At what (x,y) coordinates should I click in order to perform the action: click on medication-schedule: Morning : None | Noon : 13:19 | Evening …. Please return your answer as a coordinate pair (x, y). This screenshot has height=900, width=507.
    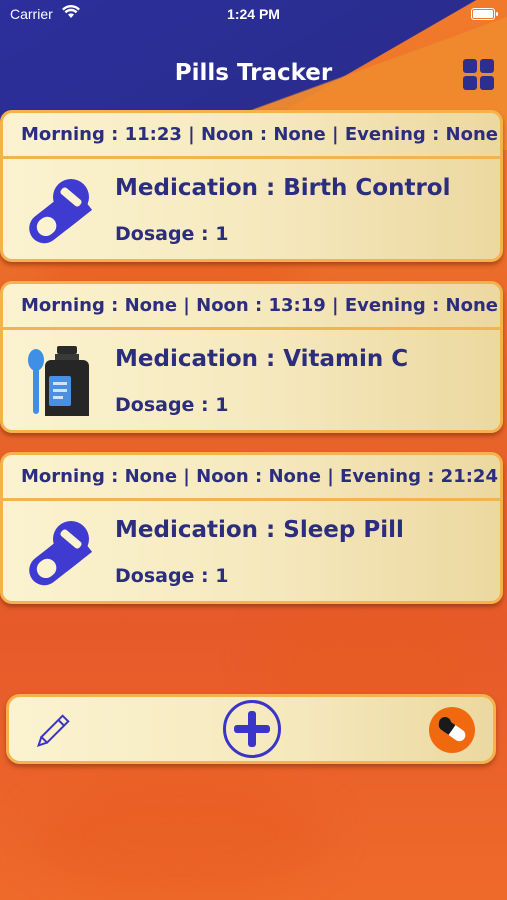
    Looking at the image, I should click on (251, 307).